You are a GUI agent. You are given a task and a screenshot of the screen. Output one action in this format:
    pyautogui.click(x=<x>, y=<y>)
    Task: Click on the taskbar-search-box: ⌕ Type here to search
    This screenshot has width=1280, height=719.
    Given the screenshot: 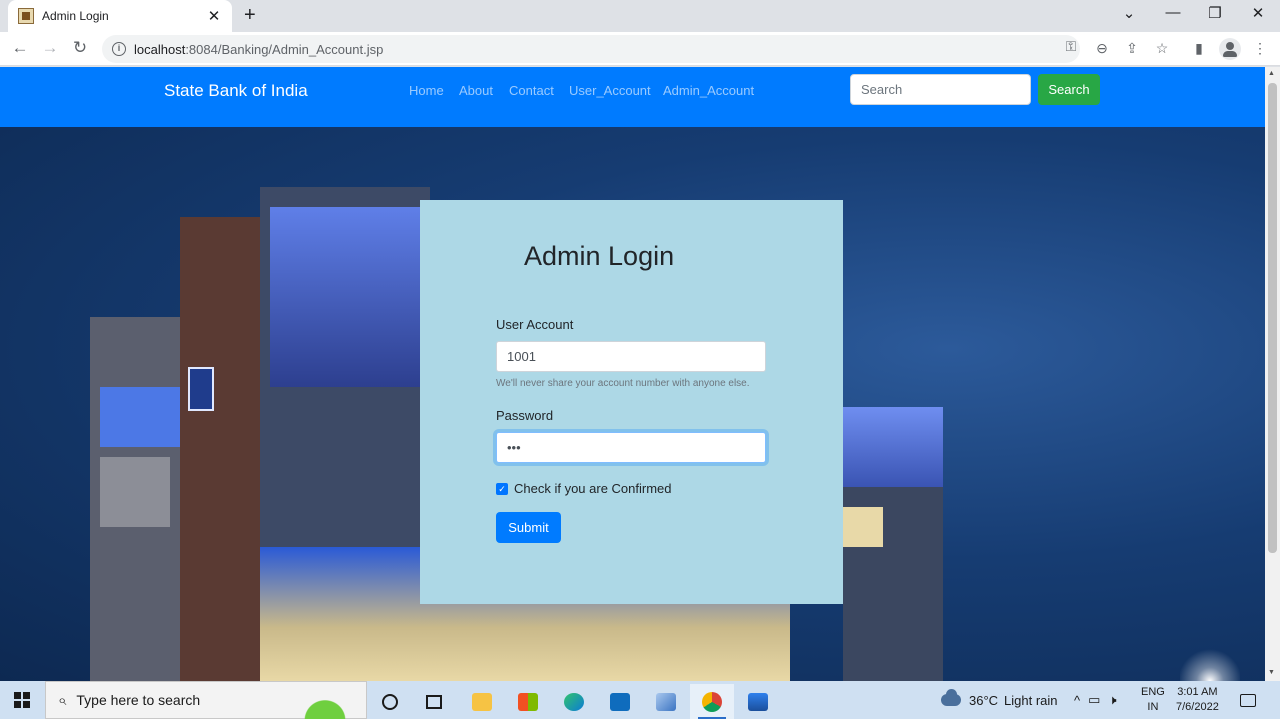 What is the action you would take?
    pyautogui.click(x=206, y=700)
    